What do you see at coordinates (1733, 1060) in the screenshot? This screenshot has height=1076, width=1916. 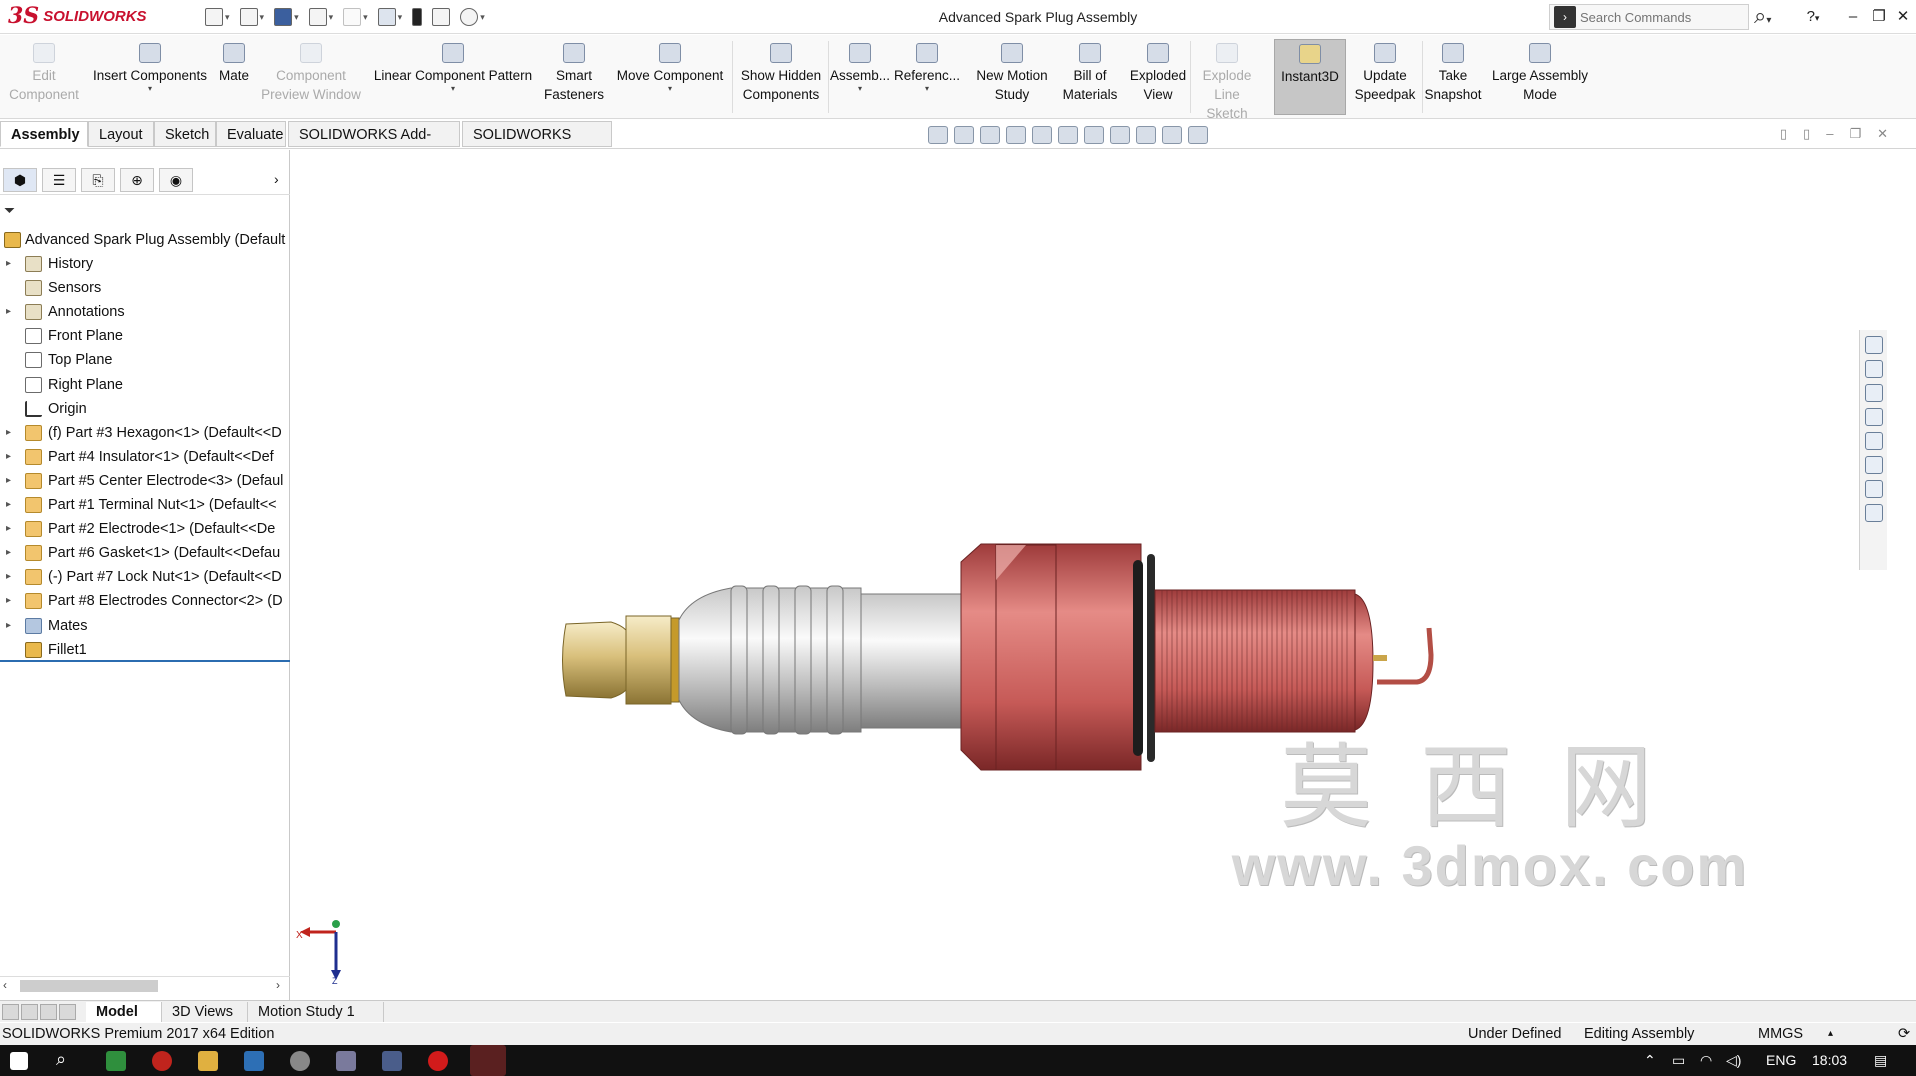 I see `volume-icon: ◁)` at bounding box center [1733, 1060].